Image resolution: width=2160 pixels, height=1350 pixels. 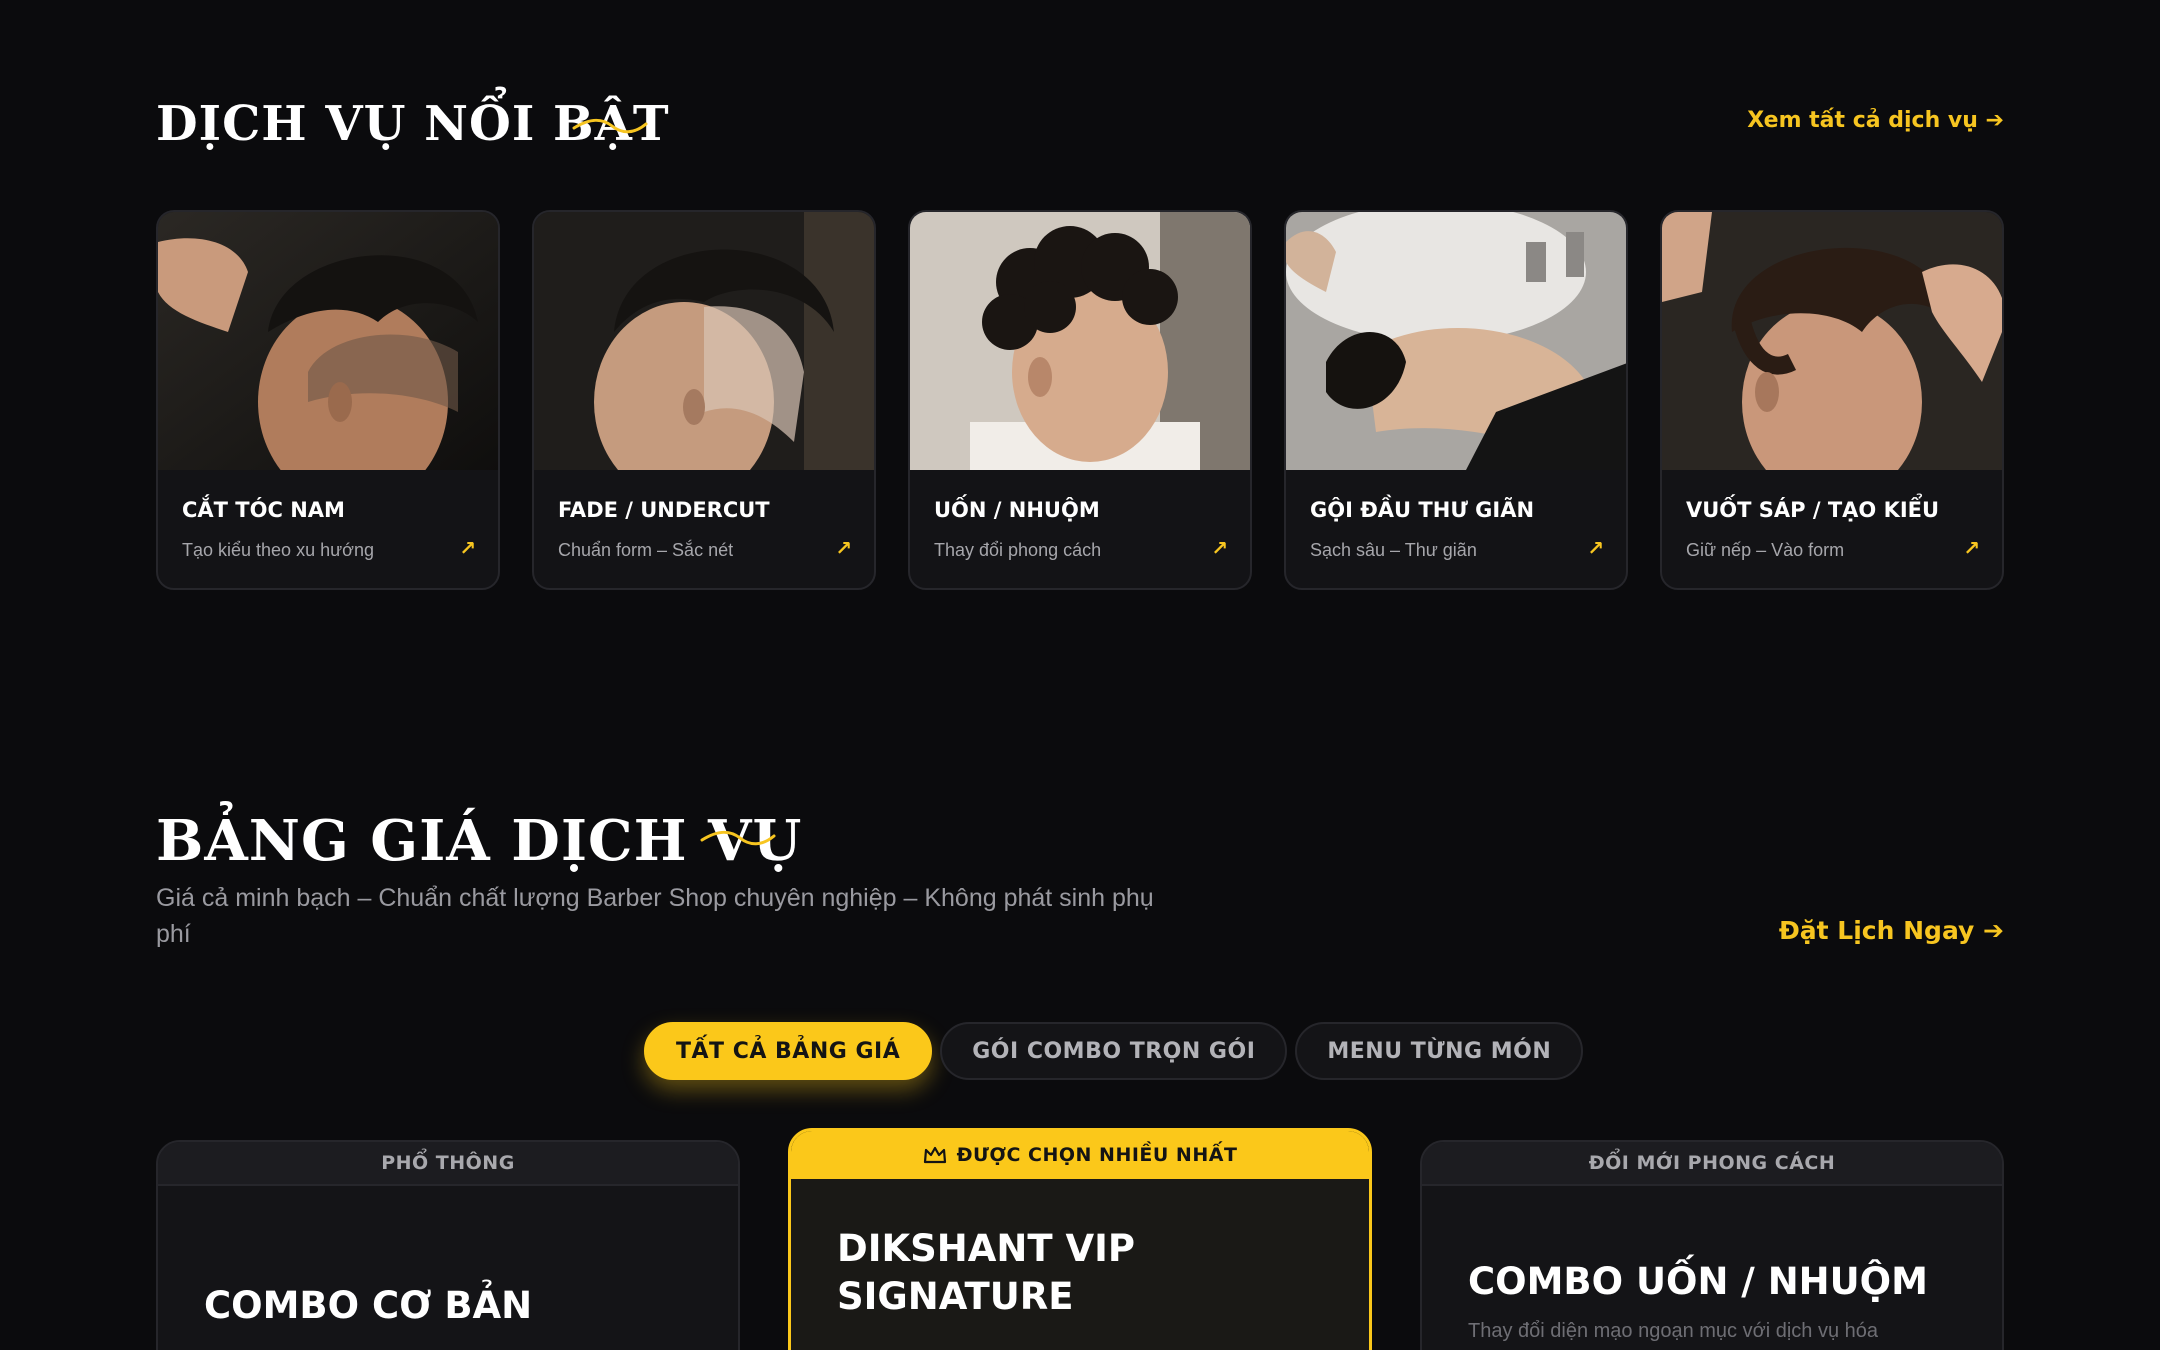 What do you see at coordinates (448, 1245) in the screenshot?
I see `plan-card-basic: PHỔ THÔNG COMBO CƠ BẢN` at bounding box center [448, 1245].